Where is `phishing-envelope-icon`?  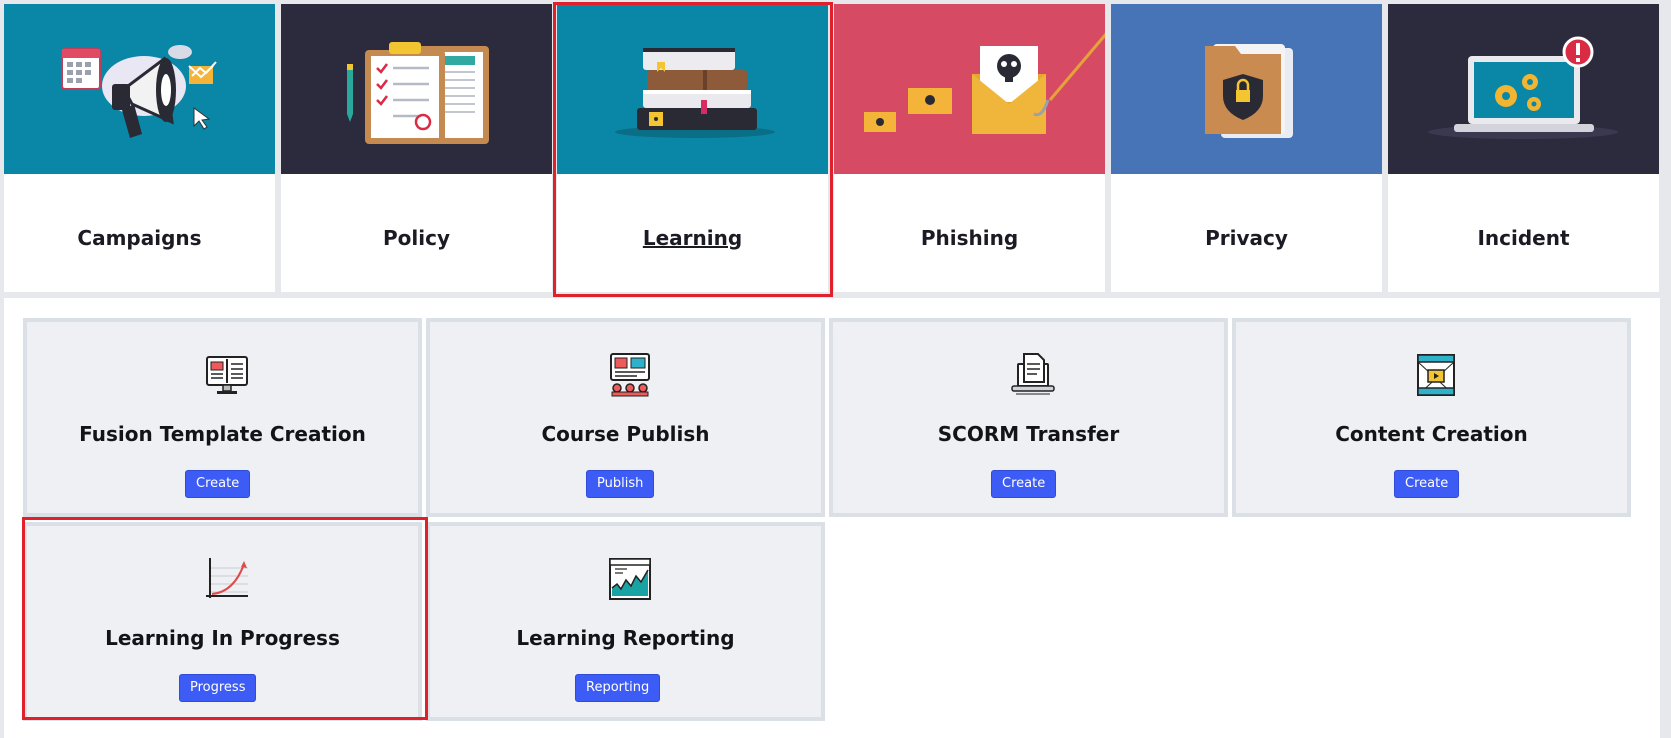 phishing-envelope-icon is located at coordinates (969, 89).